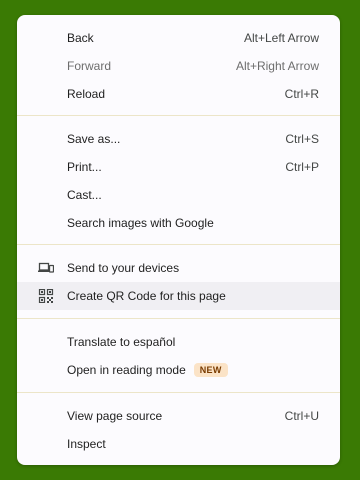  Describe the element at coordinates (277, 66) in the screenshot. I see `menu-item-shortcut: Alt+Right Arrow` at that location.